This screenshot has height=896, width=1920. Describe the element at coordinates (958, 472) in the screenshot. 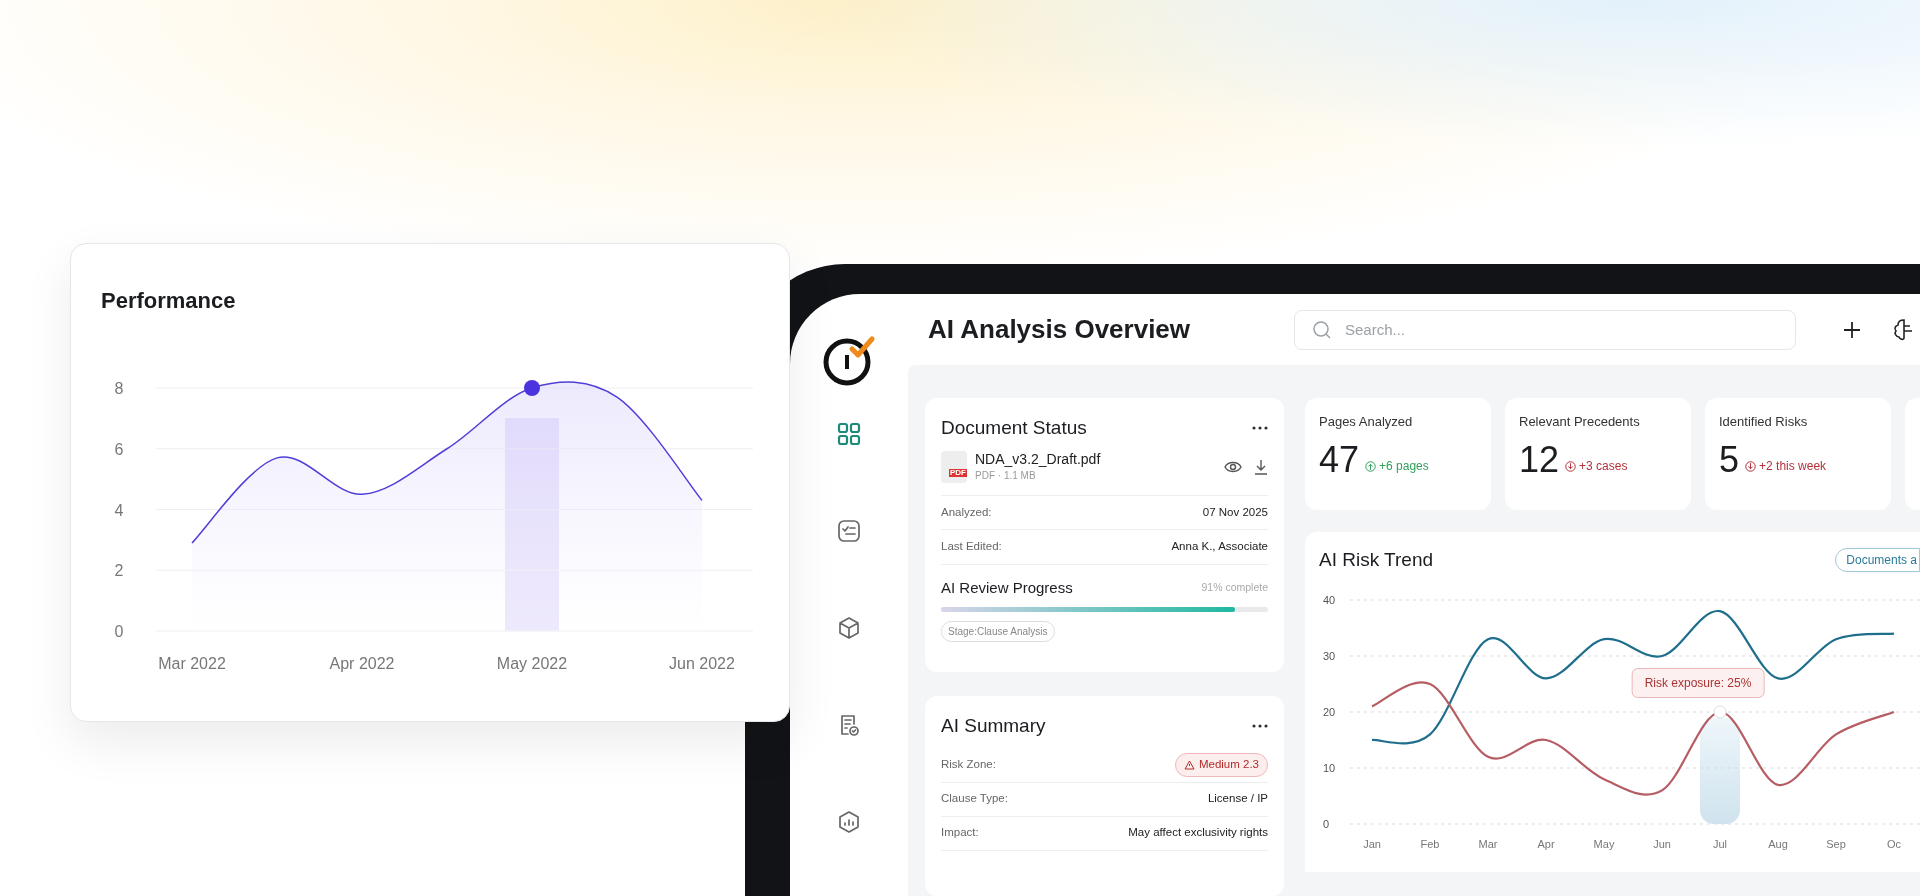

I see `file-badge: PDF` at that location.